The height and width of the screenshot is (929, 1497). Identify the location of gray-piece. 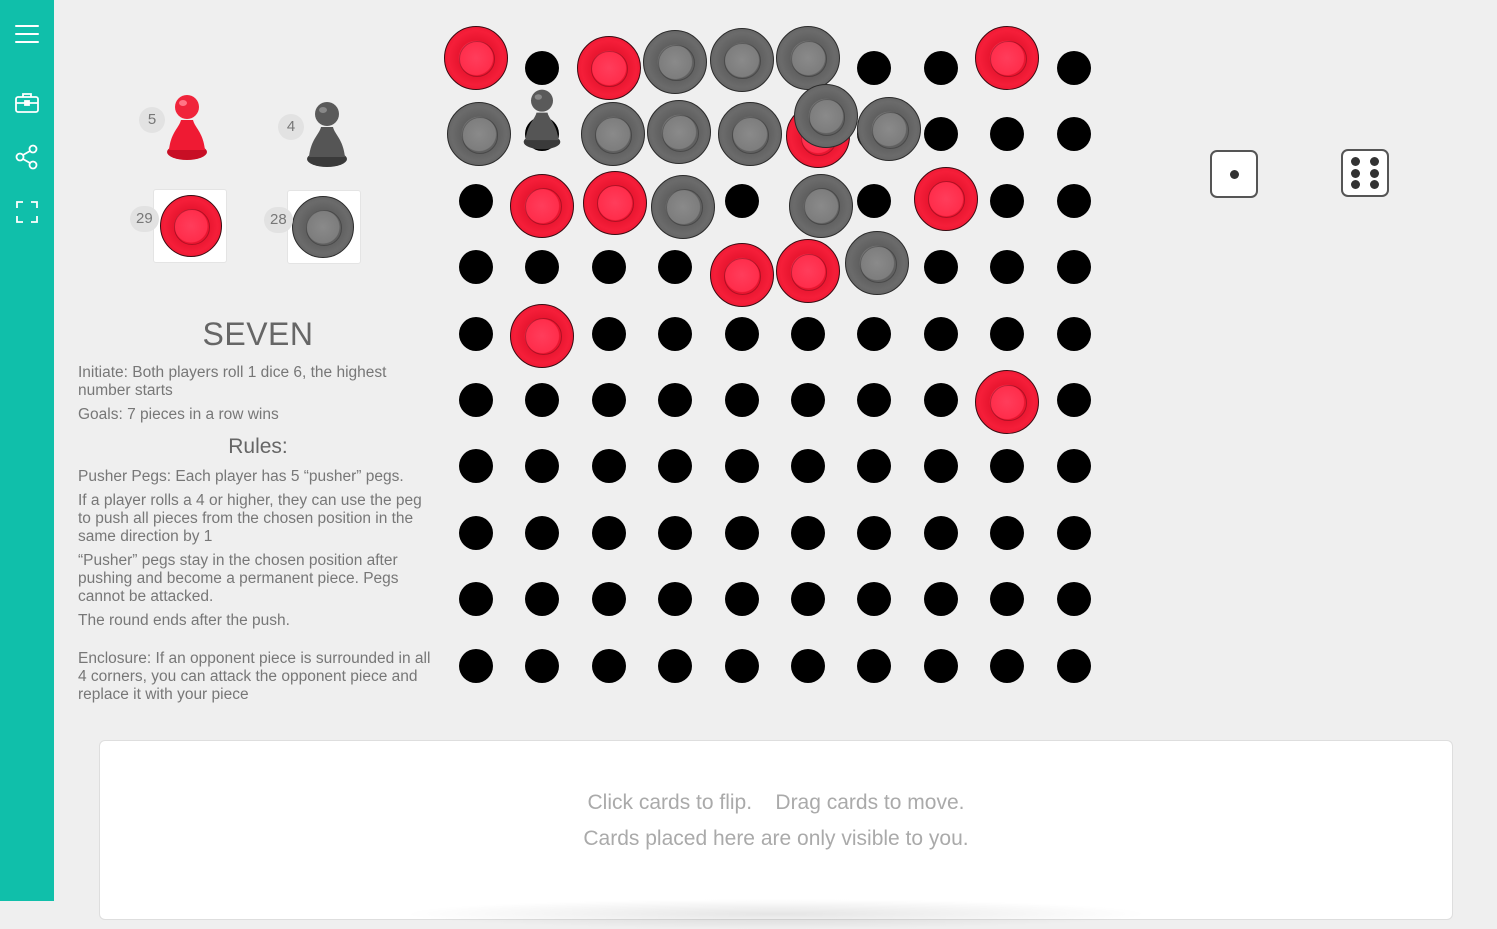
(323, 227).